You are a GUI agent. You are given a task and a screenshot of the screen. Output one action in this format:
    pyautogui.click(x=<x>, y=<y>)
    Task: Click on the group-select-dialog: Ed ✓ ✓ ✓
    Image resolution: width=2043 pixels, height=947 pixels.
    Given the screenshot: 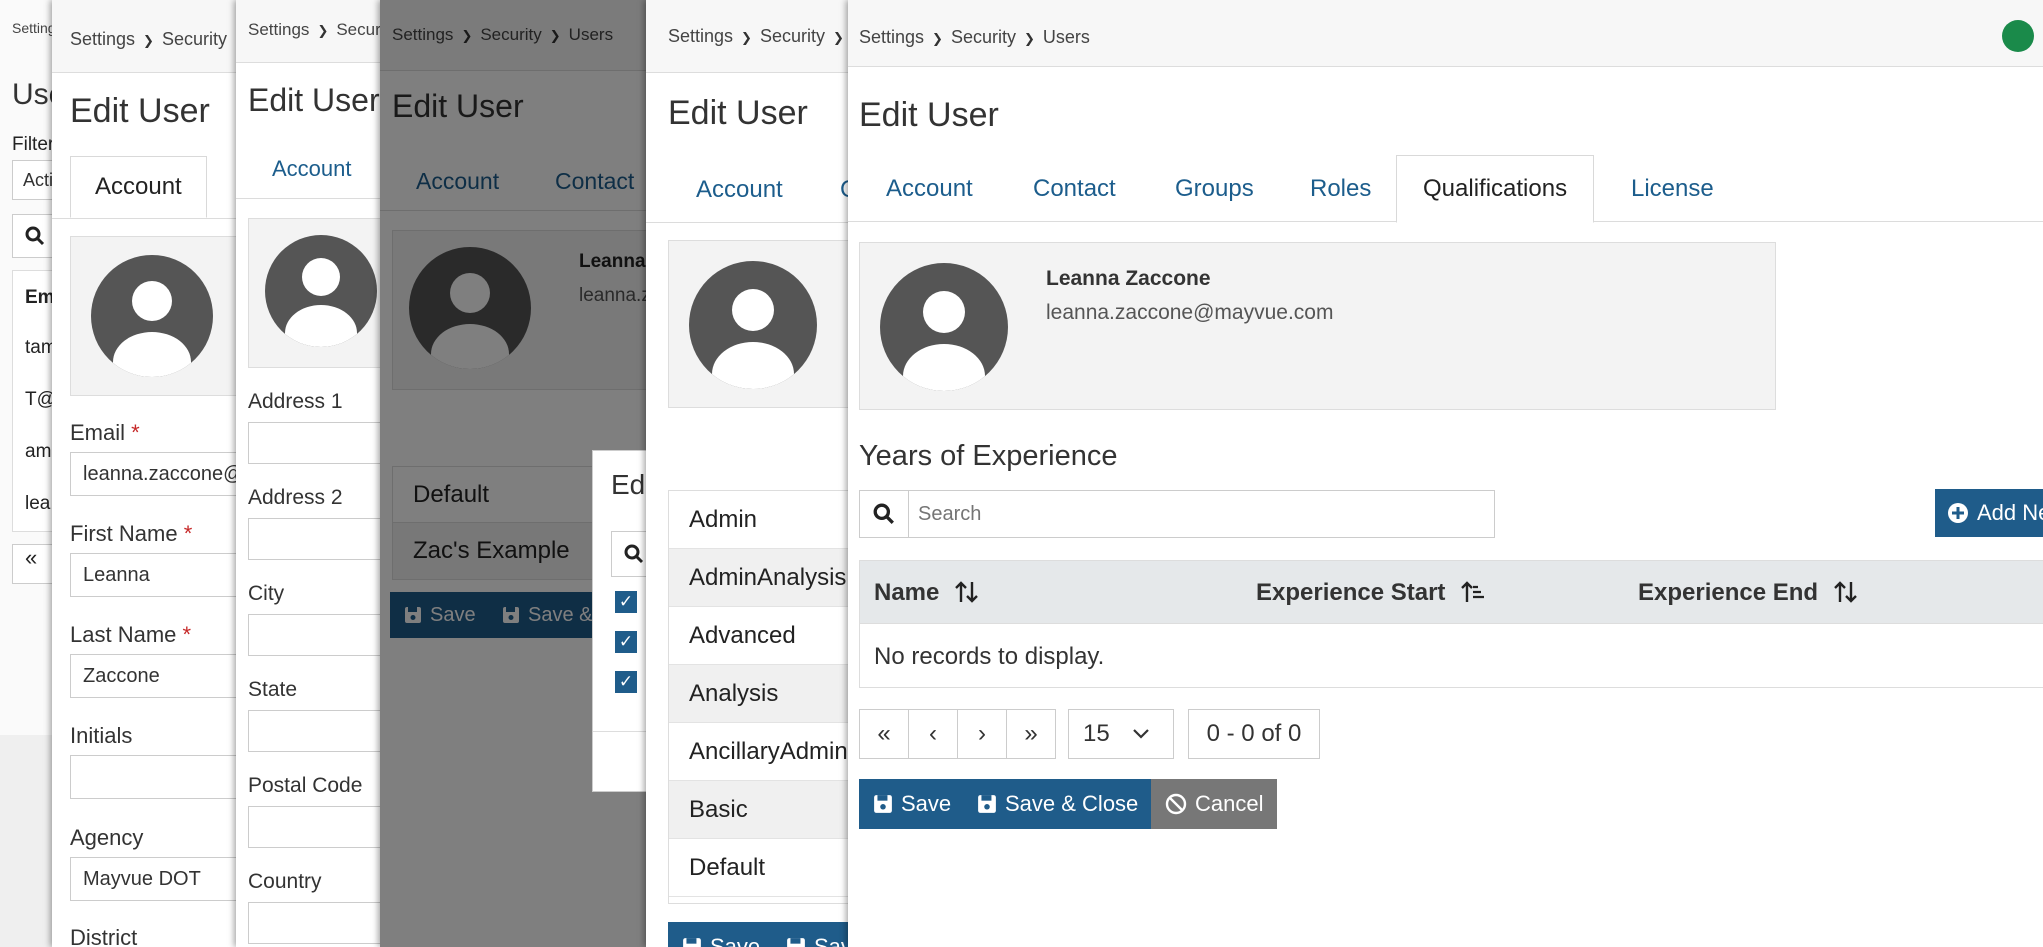 What is the action you would take?
    pyautogui.click(x=621, y=621)
    